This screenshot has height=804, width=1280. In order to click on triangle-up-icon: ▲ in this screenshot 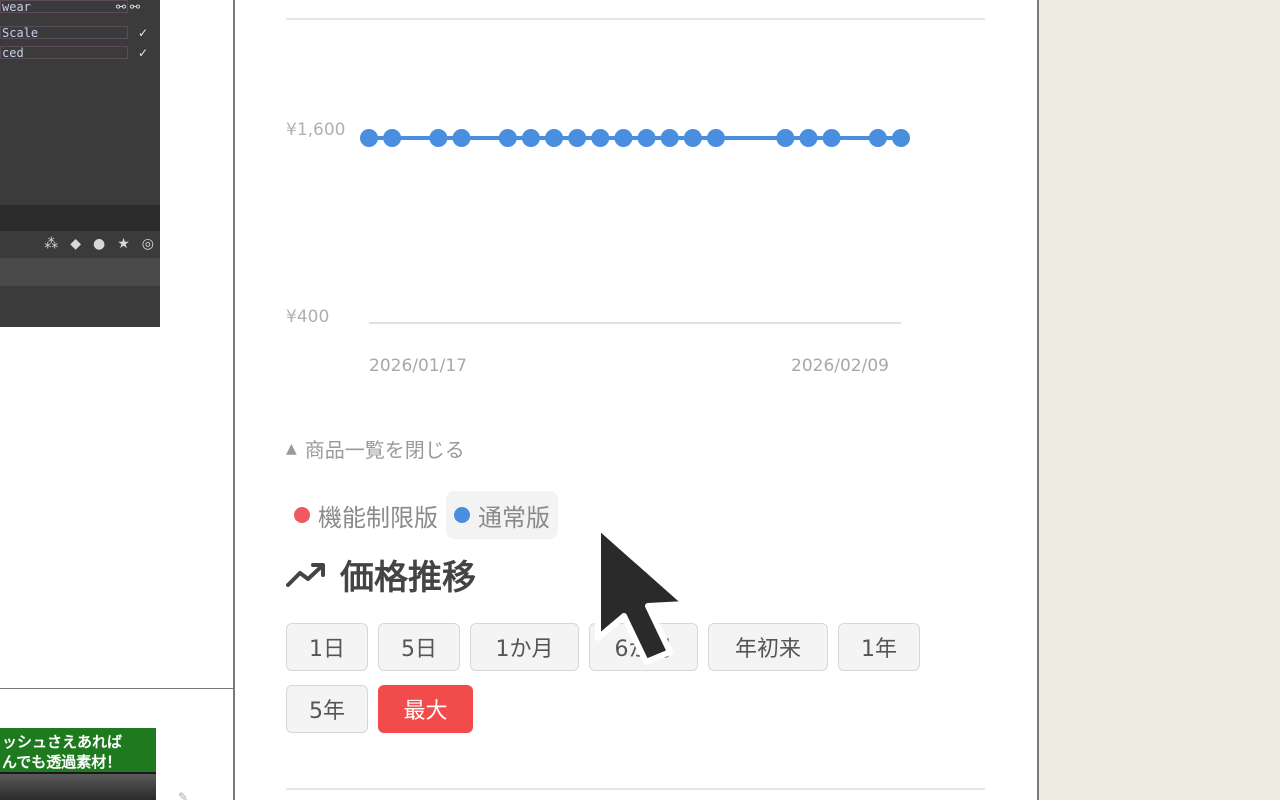, I will do `click(291, 448)`.